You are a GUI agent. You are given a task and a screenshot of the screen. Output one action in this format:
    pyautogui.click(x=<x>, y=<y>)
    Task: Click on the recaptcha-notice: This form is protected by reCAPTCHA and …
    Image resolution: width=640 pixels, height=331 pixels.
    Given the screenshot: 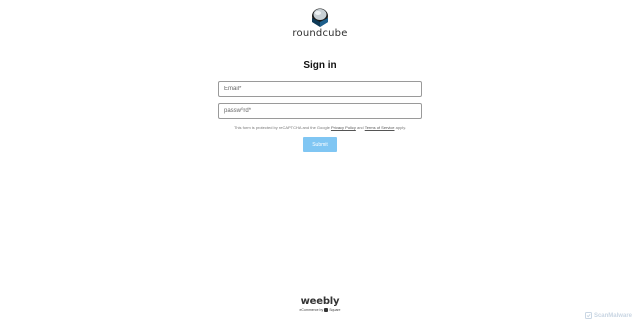 What is the action you would take?
    pyautogui.click(x=320, y=127)
    